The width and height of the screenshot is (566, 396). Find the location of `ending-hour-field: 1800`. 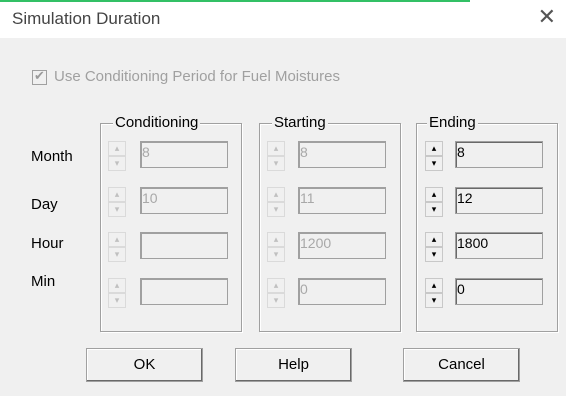

ending-hour-field: 1800 is located at coordinates (499, 245).